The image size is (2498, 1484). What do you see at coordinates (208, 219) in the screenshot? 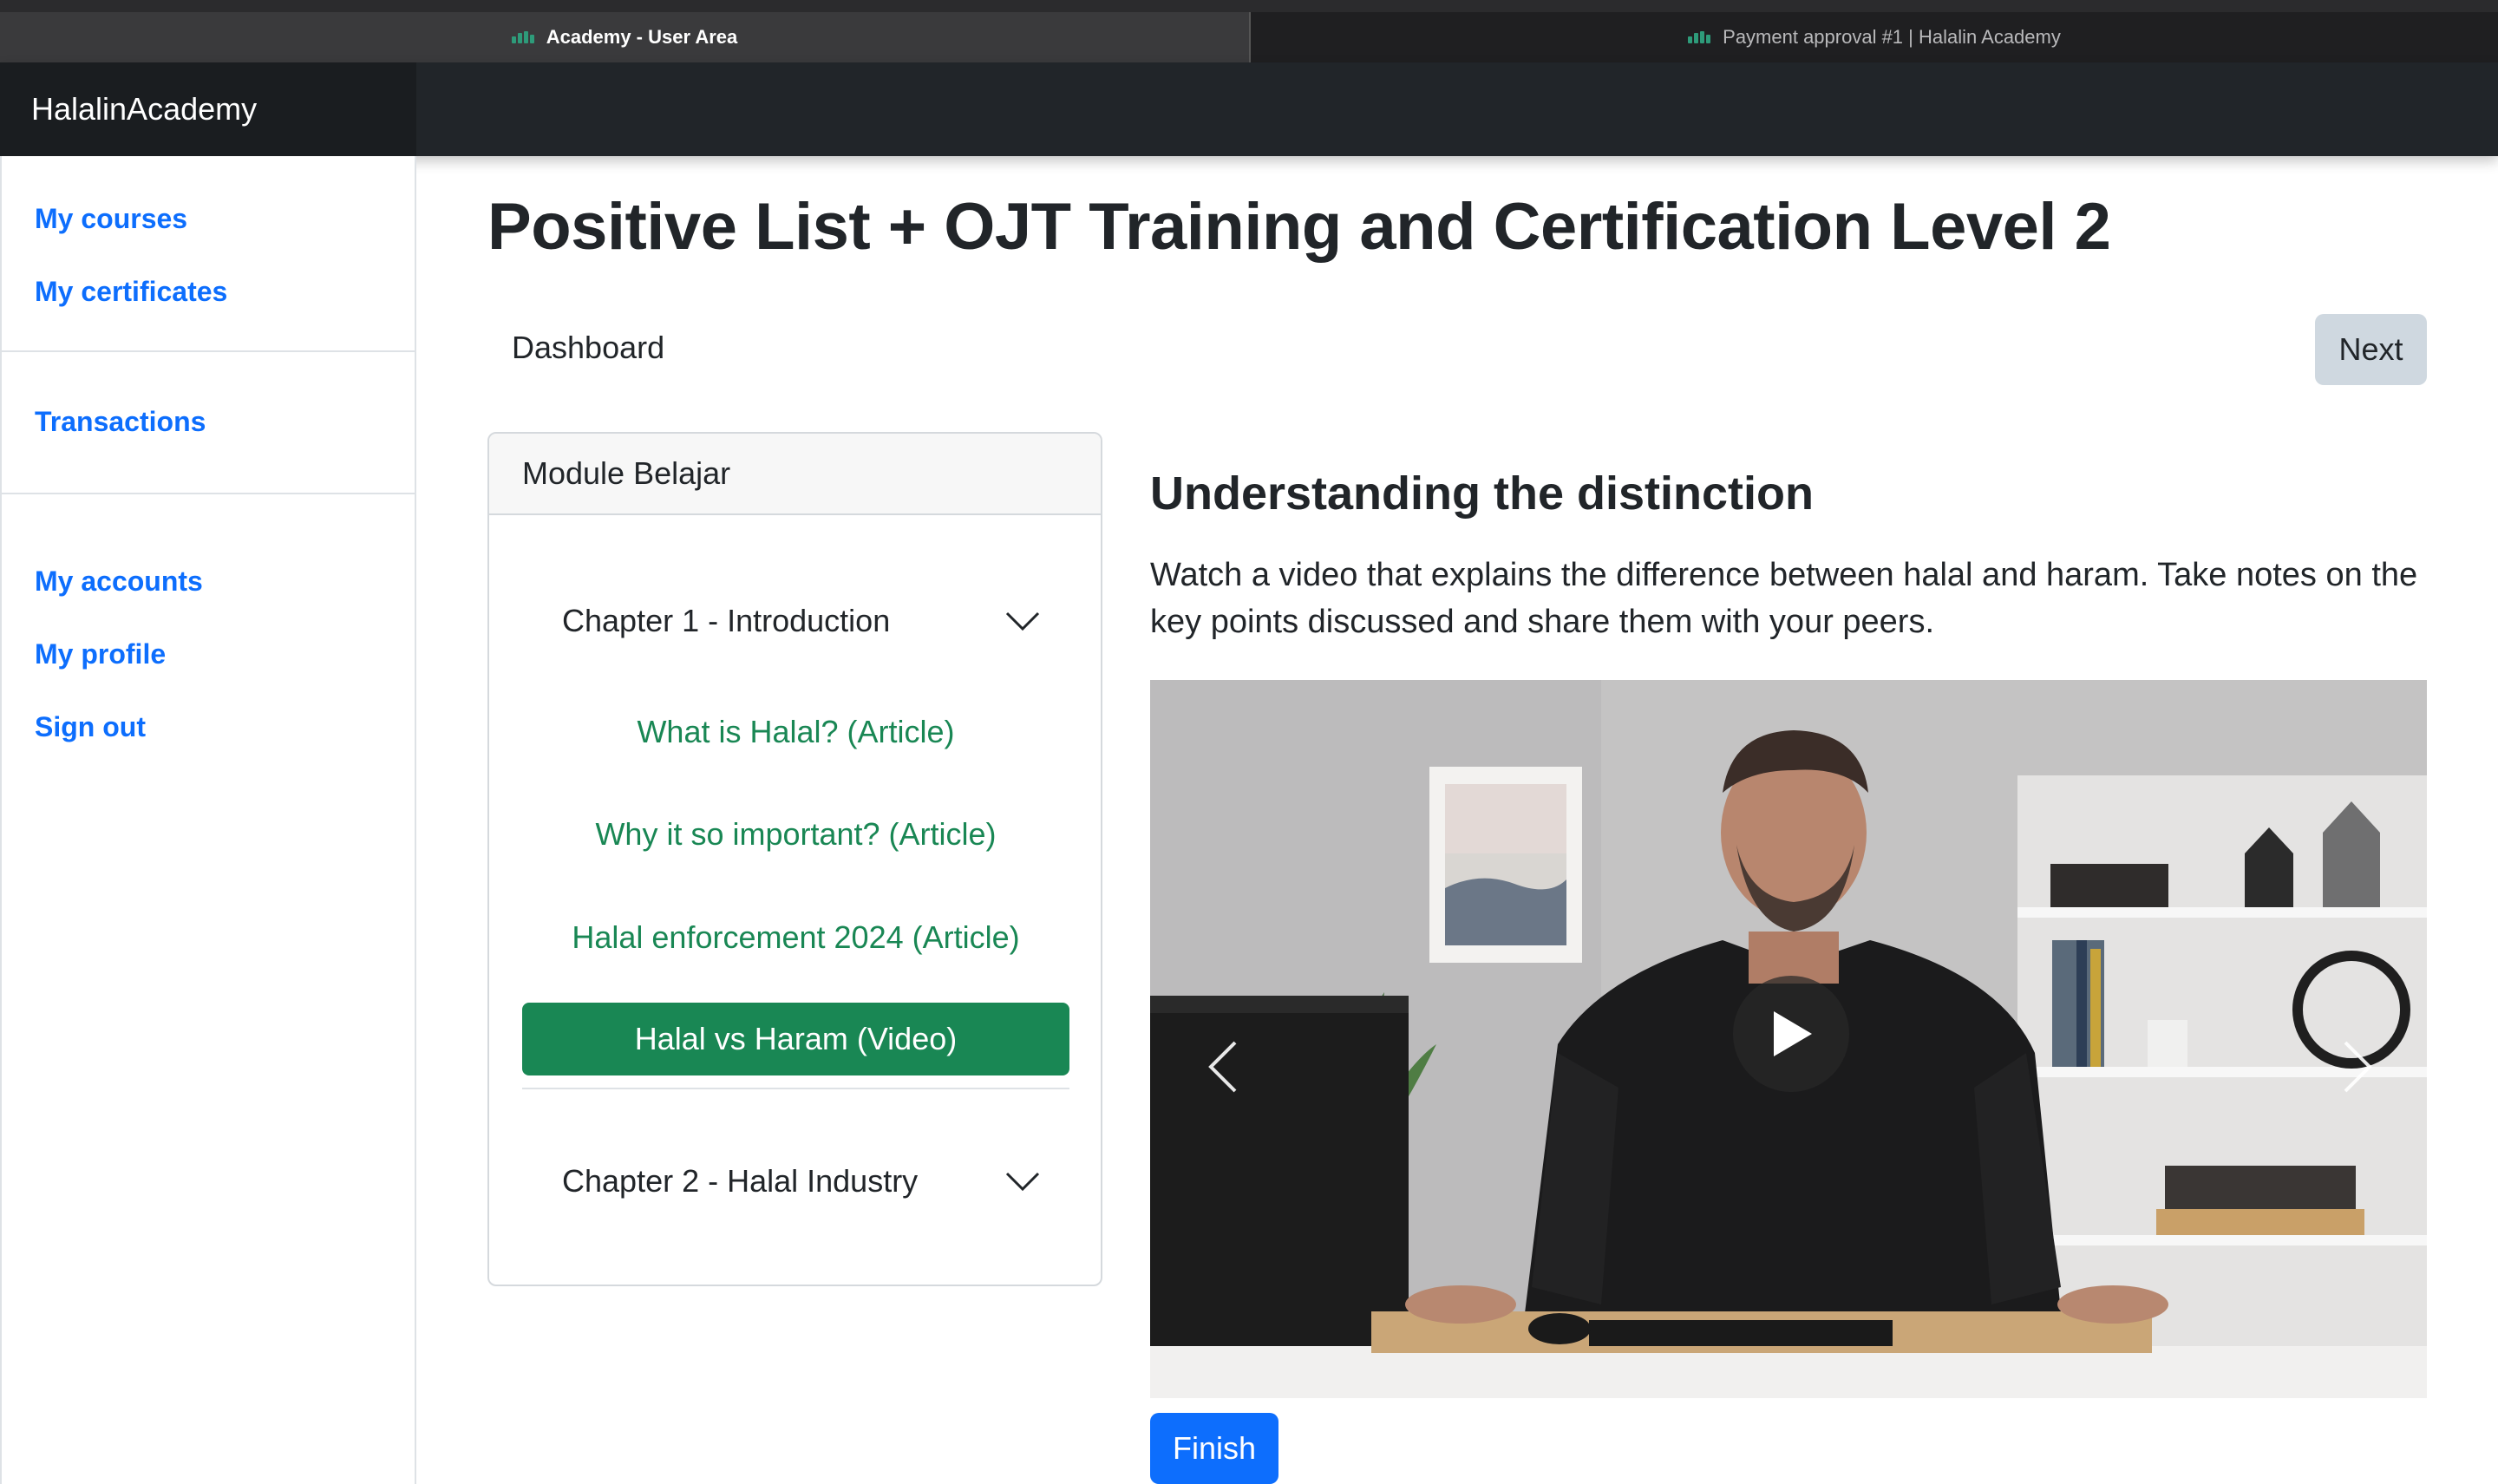
I see `sidebar-item-my-courses: My courses` at bounding box center [208, 219].